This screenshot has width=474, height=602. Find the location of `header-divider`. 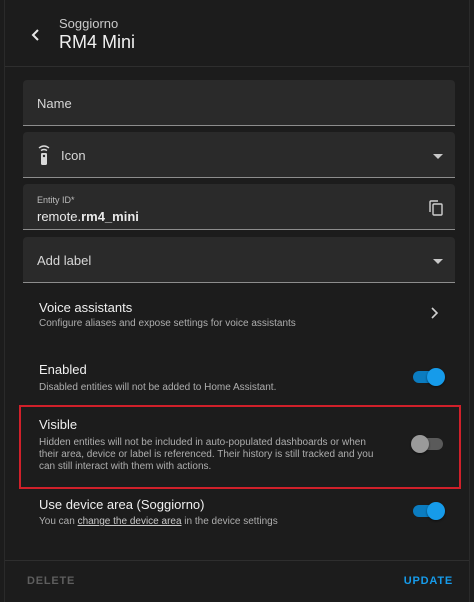

header-divider is located at coordinates (237, 66).